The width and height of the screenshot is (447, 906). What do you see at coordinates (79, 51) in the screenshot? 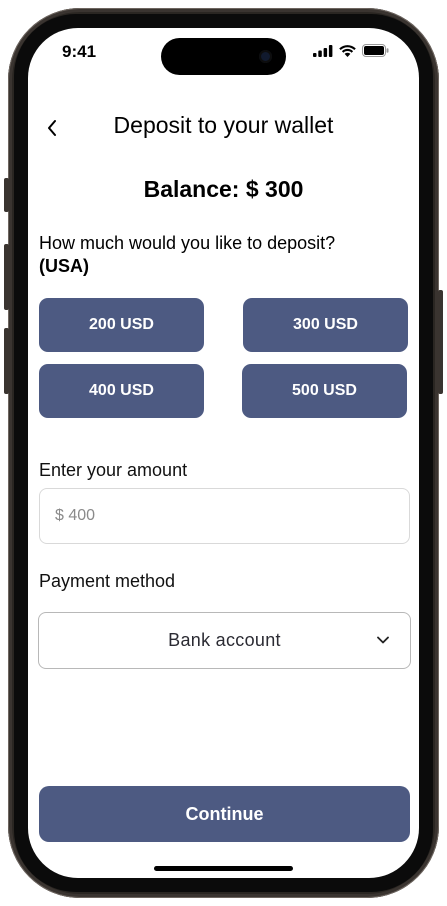
I see `status-time: 9:41` at bounding box center [79, 51].